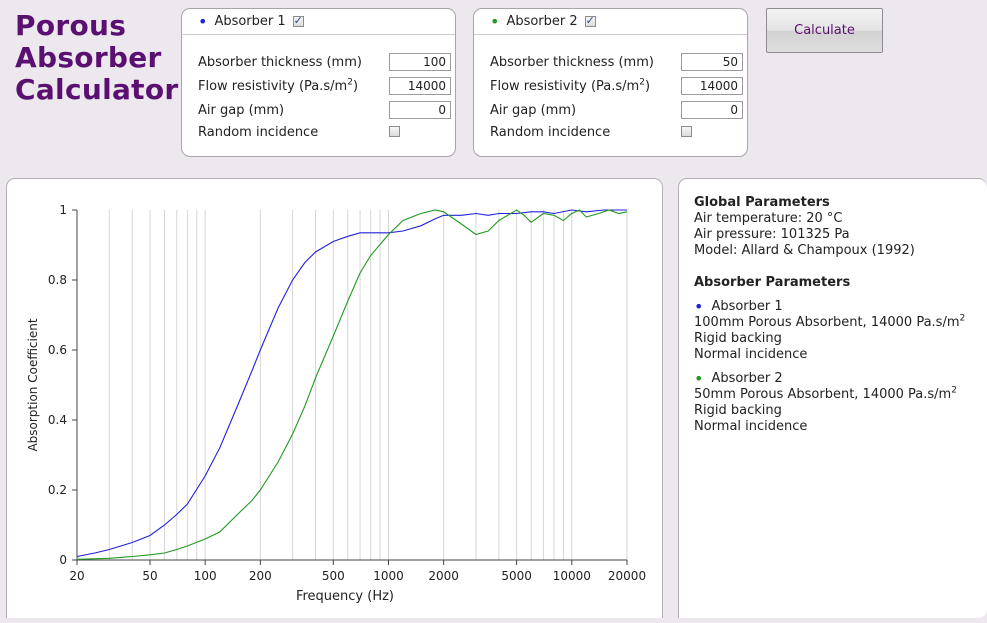 The image size is (987, 623). What do you see at coordinates (443, 576) in the screenshot?
I see `x-tick-label: 2000` at bounding box center [443, 576].